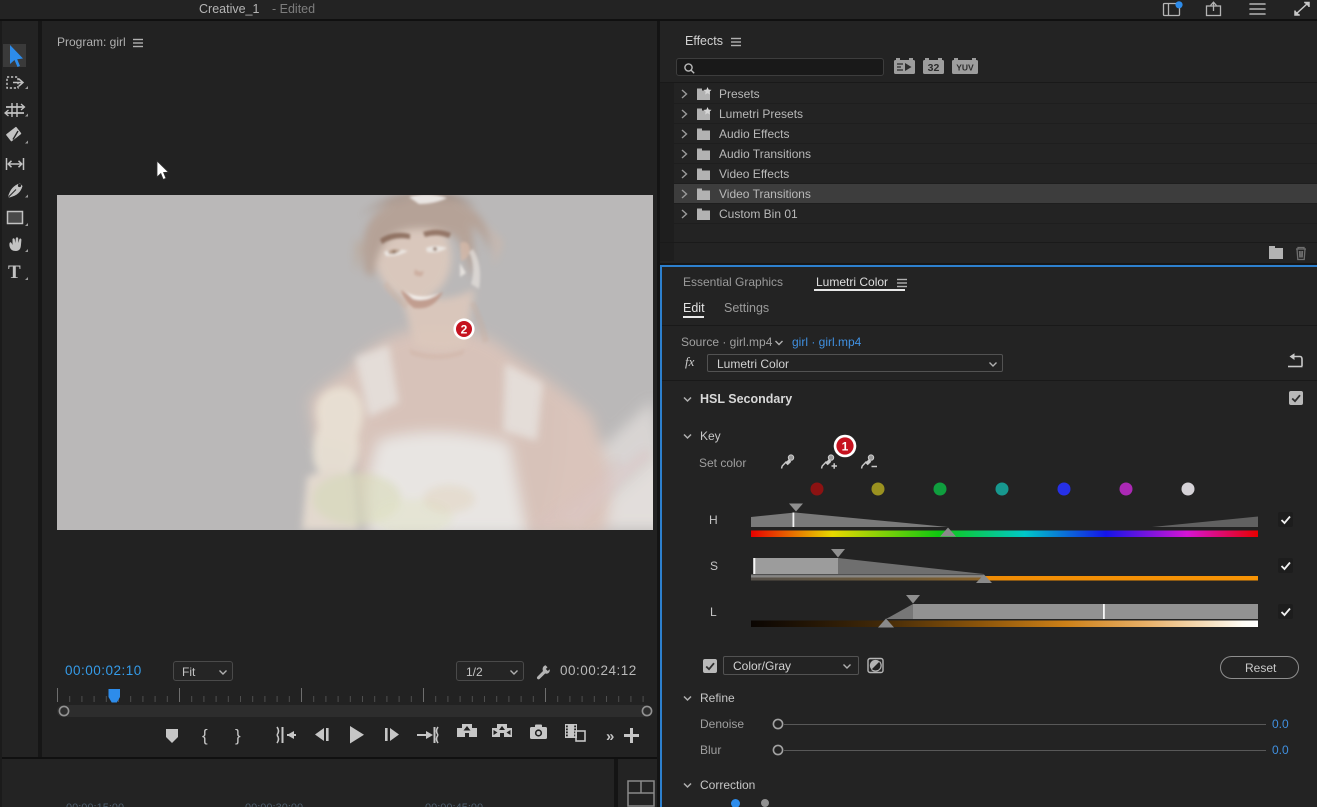 This screenshot has width=1317, height=807. What do you see at coordinates (934, 68) in the screenshot?
I see `svg-text: 32` at bounding box center [934, 68].